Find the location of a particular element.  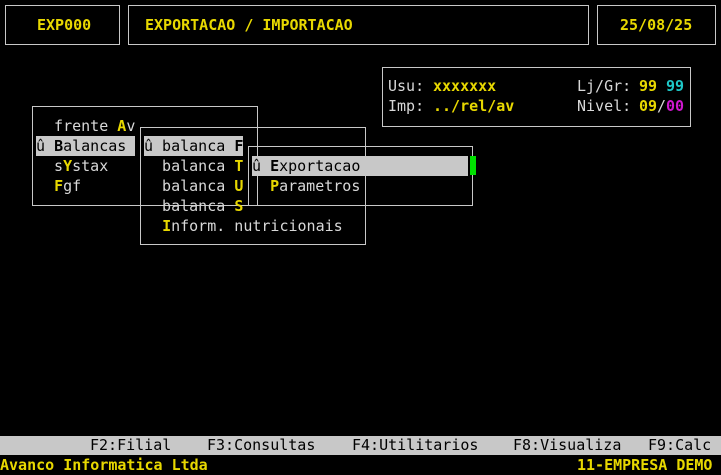

fkey-f4: F4:Utilitarios is located at coordinates (415, 445).